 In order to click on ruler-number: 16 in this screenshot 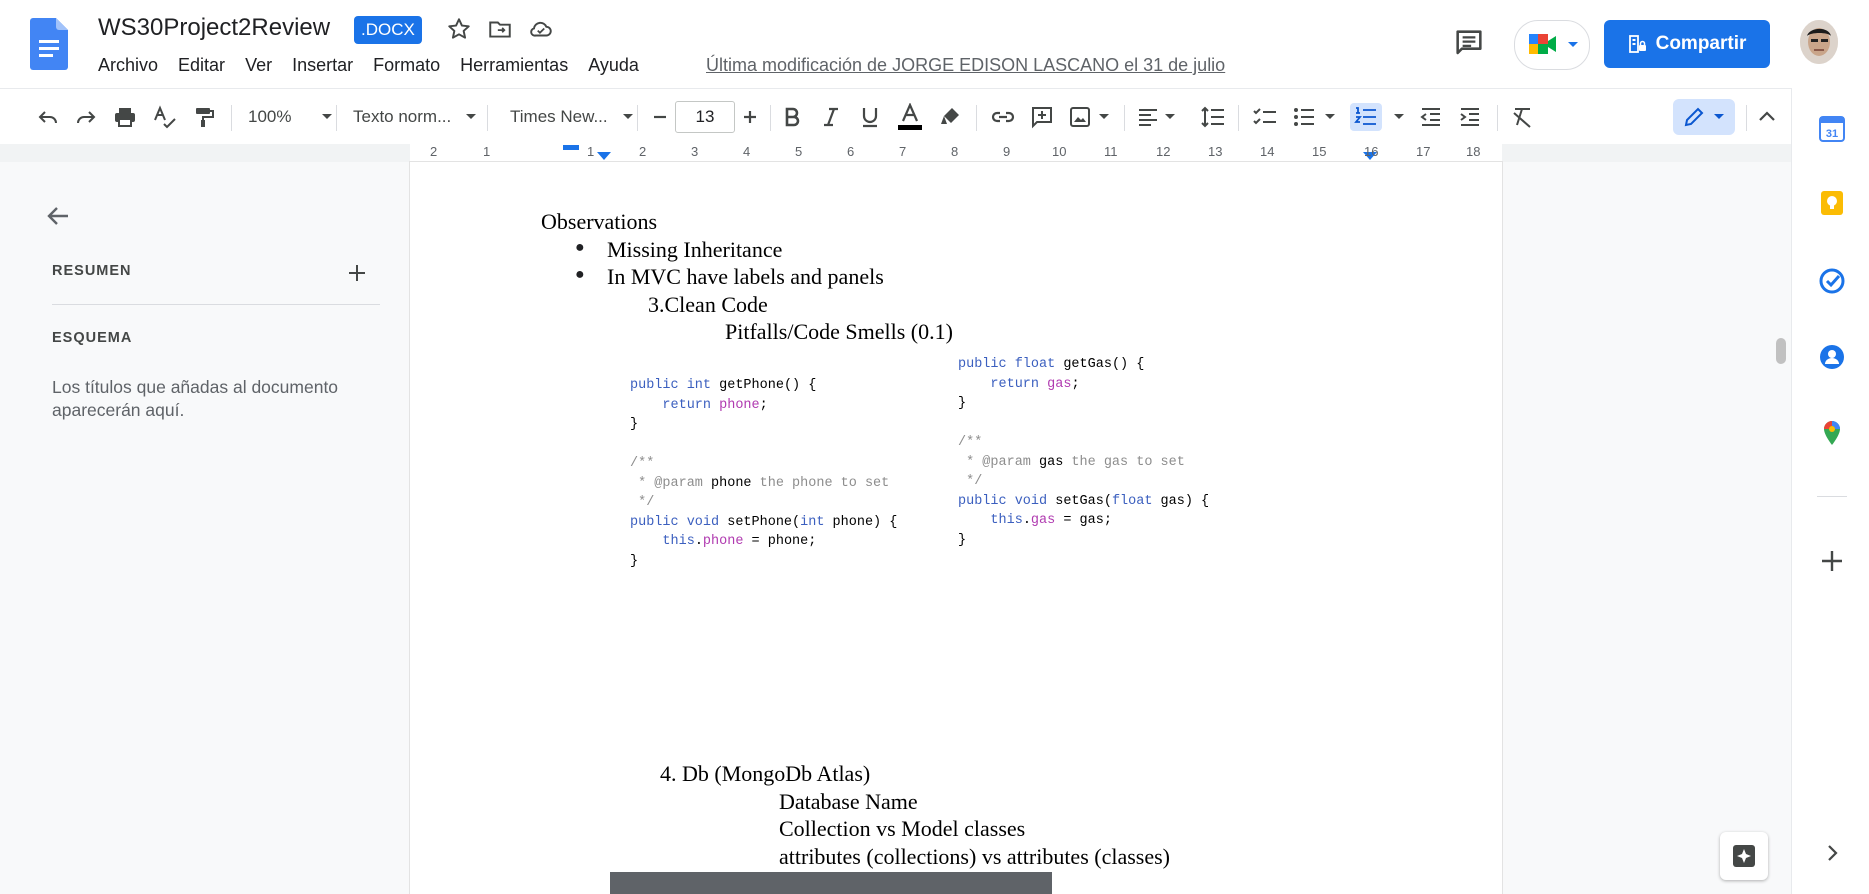, I will do `click(1371, 151)`.